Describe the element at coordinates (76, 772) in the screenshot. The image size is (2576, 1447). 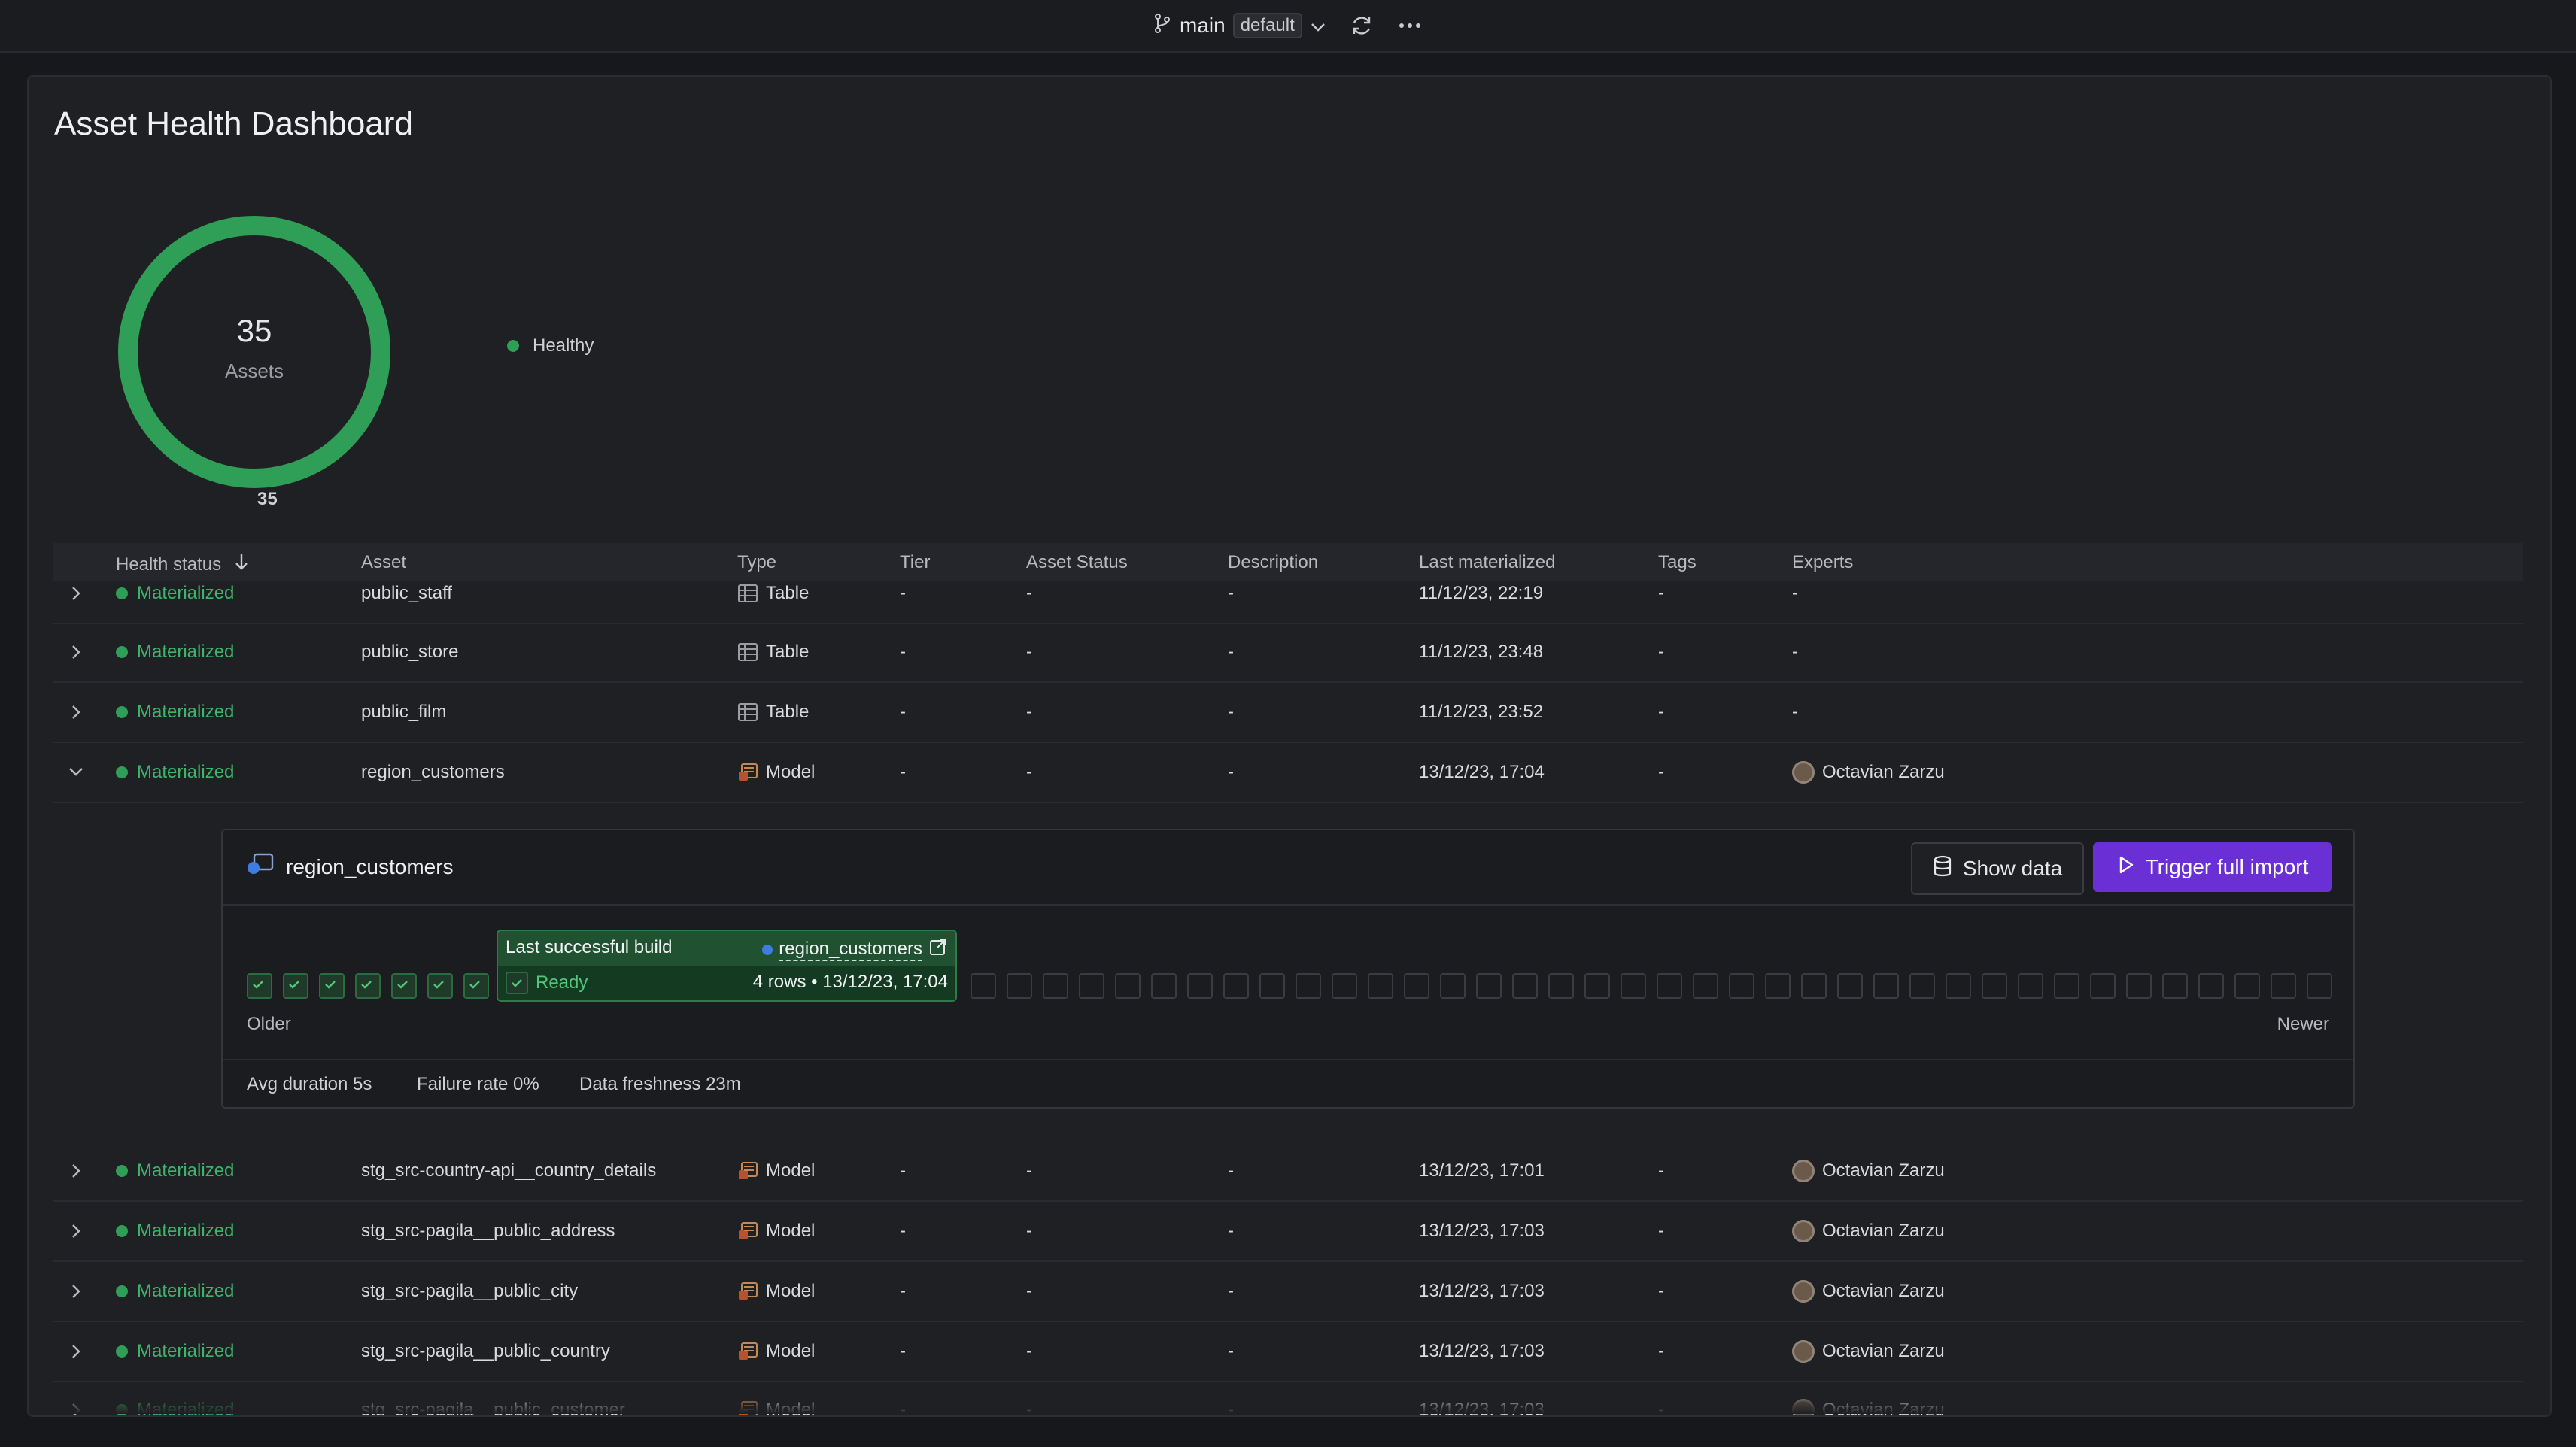
I see `chevron-down-icon` at that location.